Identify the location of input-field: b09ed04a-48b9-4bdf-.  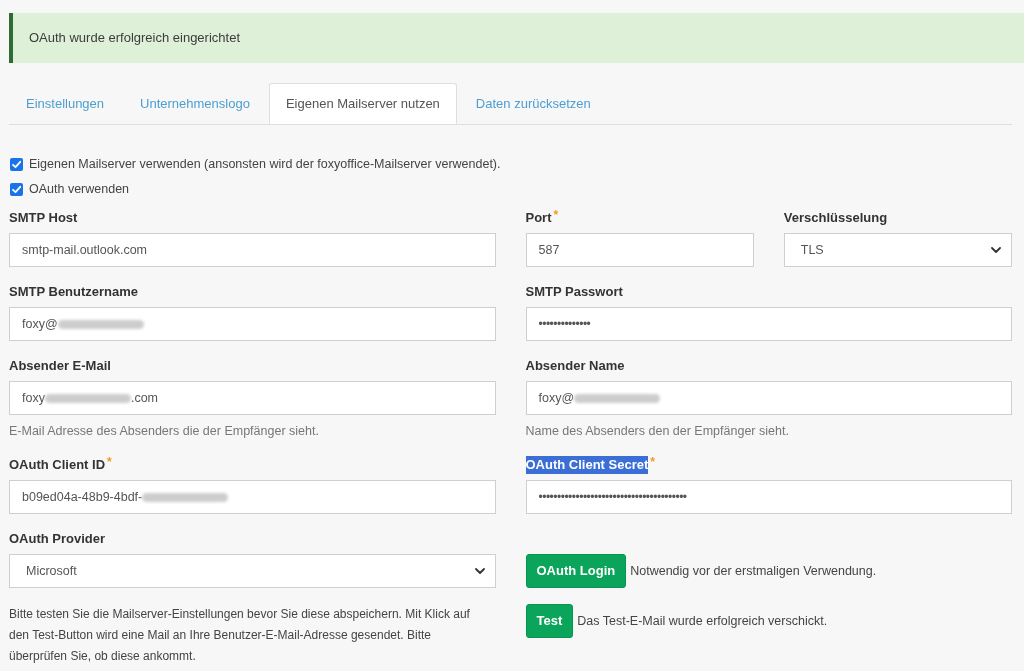
(252, 497).